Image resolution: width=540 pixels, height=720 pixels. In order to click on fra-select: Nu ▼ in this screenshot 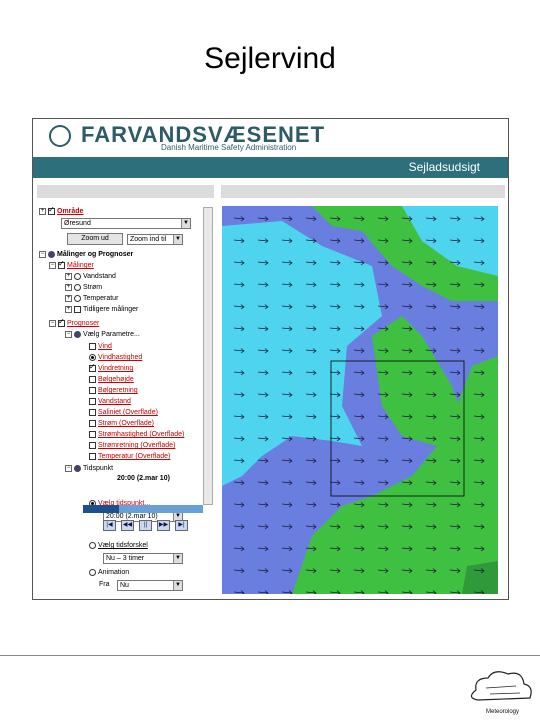, I will do `click(150, 585)`.